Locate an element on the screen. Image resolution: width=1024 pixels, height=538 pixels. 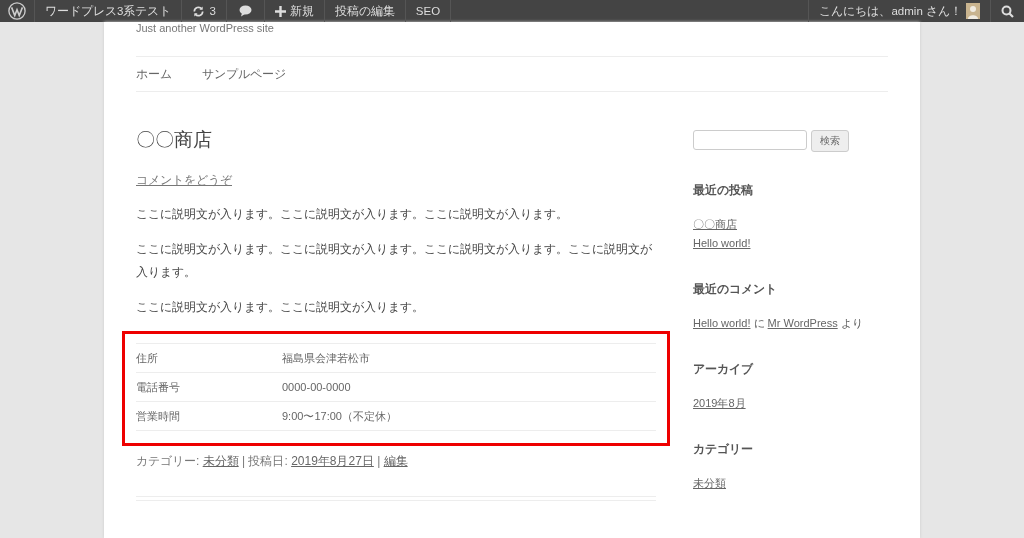
search-field is located at coordinates (750, 140).